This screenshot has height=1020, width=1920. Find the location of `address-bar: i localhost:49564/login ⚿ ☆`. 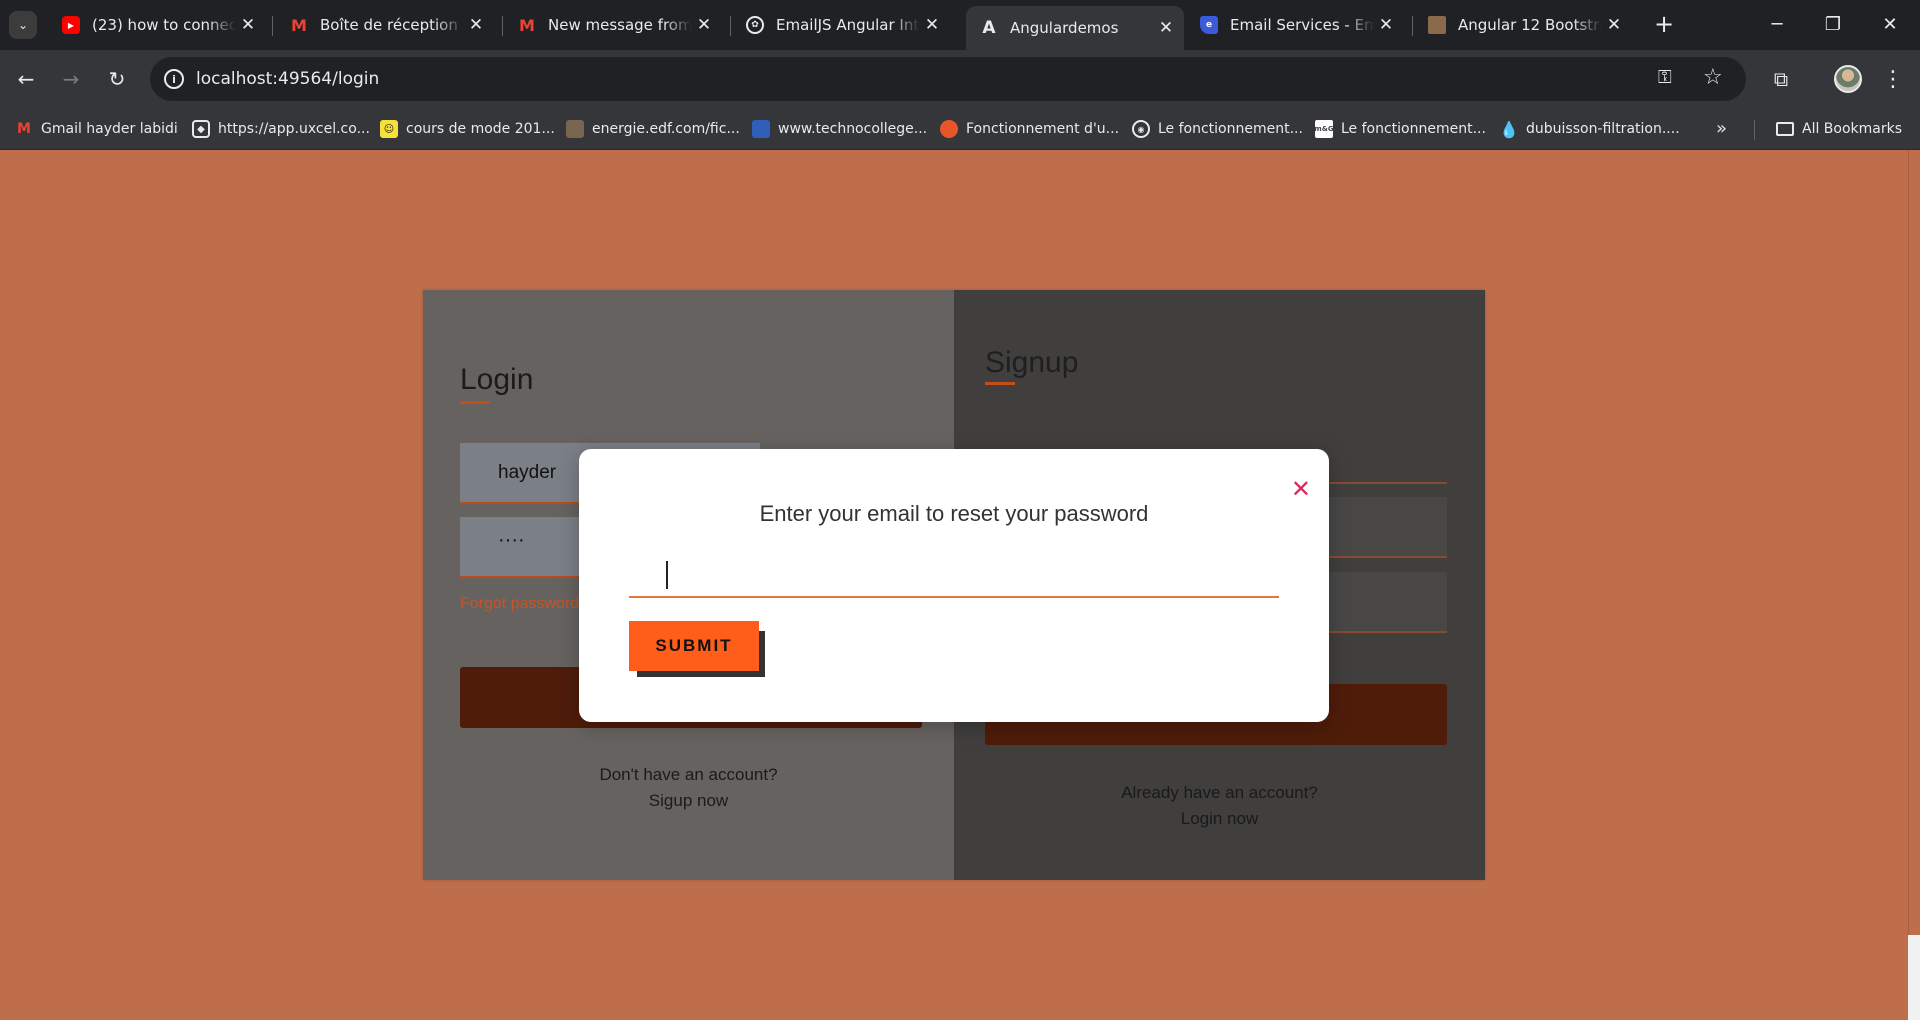

address-bar: i localhost:49564/login ⚿ ☆ is located at coordinates (948, 79).